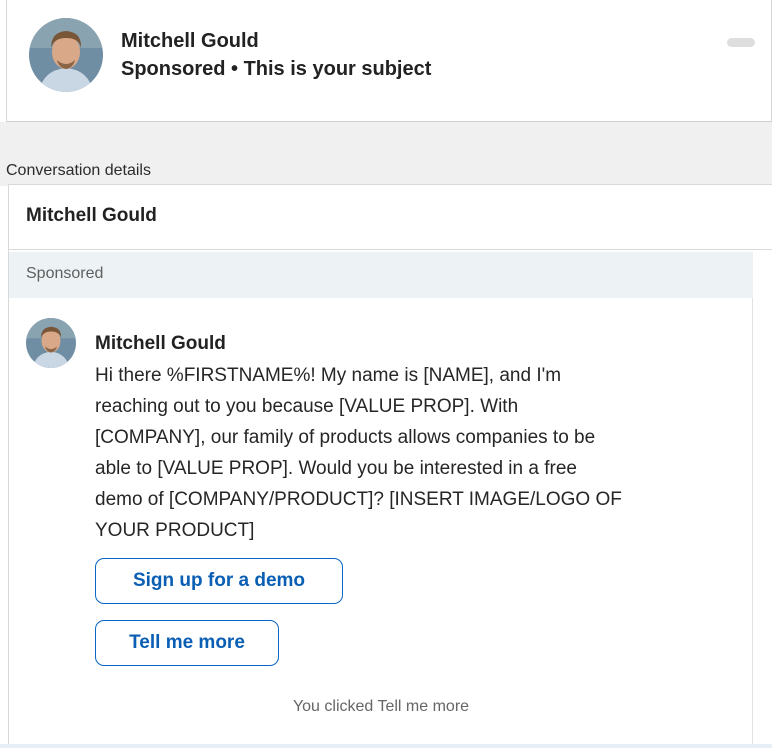  Describe the element at coordinates (91, 215) in the screenshot. I see `conversation-title: Mitchell Gould` at that location.